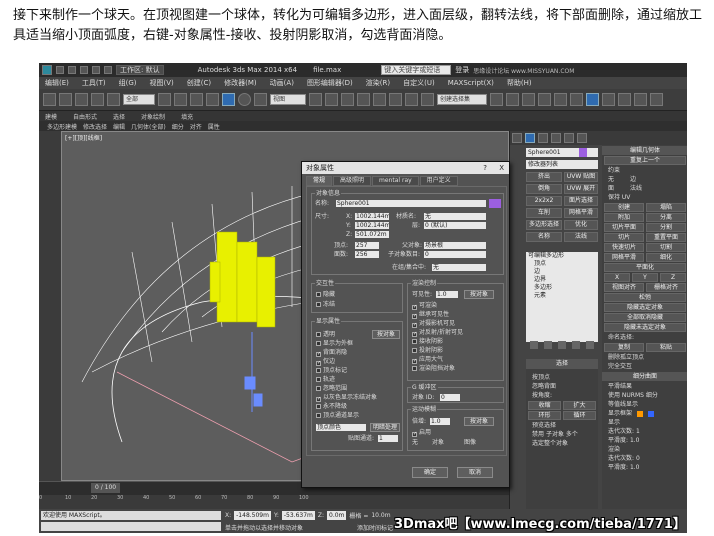  What do you see at coordinates (624, 257) in the screenshot?
I see `meshsmooth-button: 网格平滑` at bounding box center [624, 257].